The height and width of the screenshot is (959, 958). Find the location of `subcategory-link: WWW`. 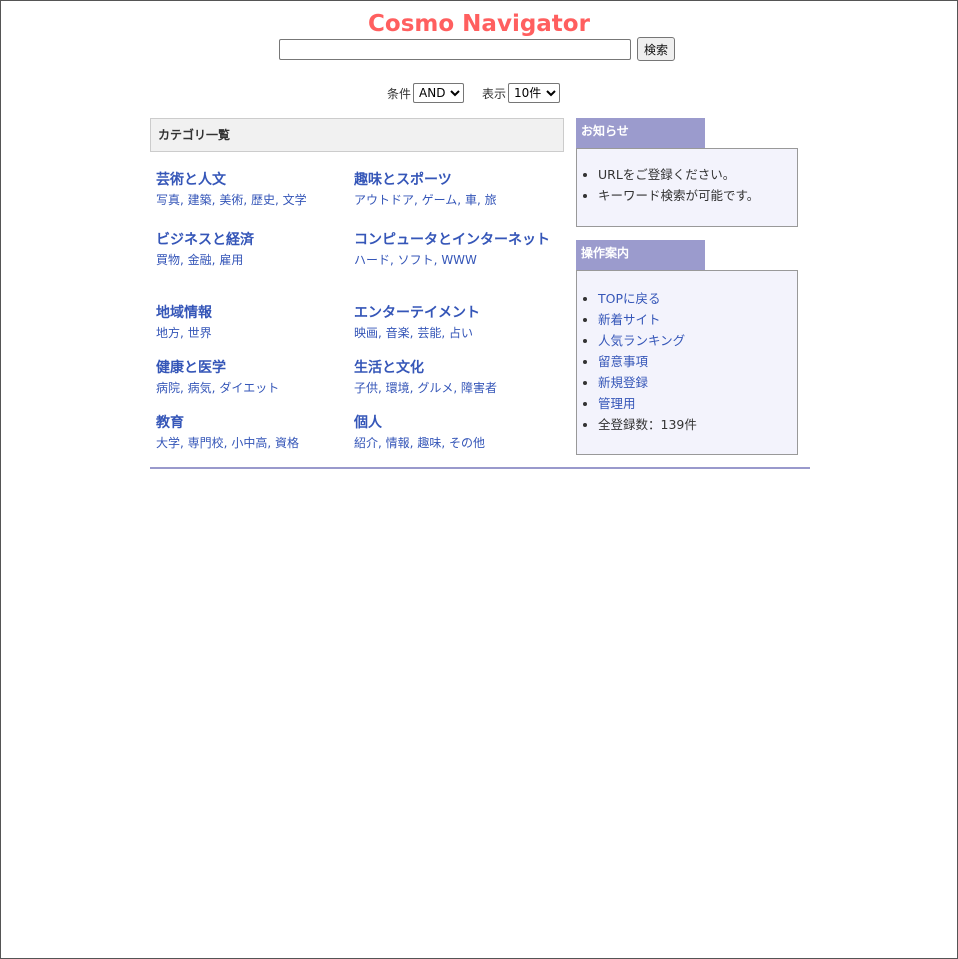

subcategory-link: WWW is located at coordinates (459, 260).